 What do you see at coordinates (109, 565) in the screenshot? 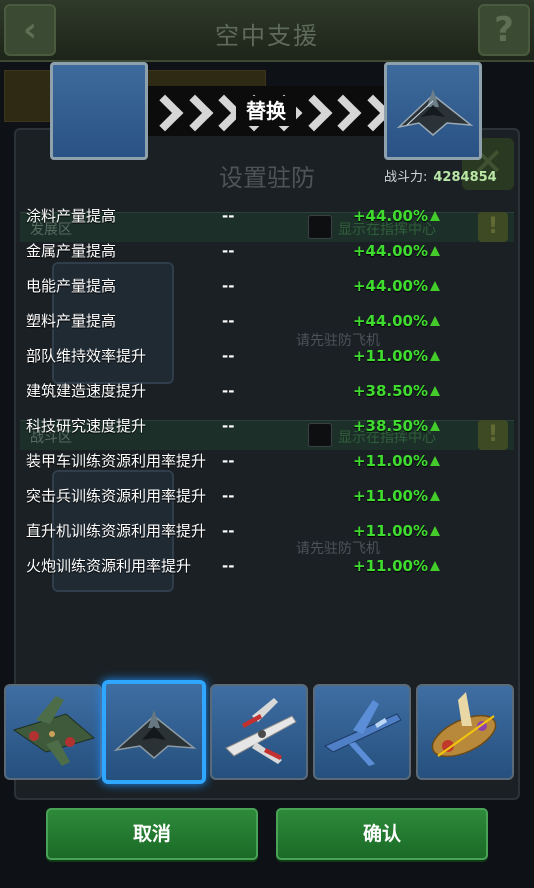
I see `stat-name: 火炮训练资源利用率提升` at bounding box center [109, 565].